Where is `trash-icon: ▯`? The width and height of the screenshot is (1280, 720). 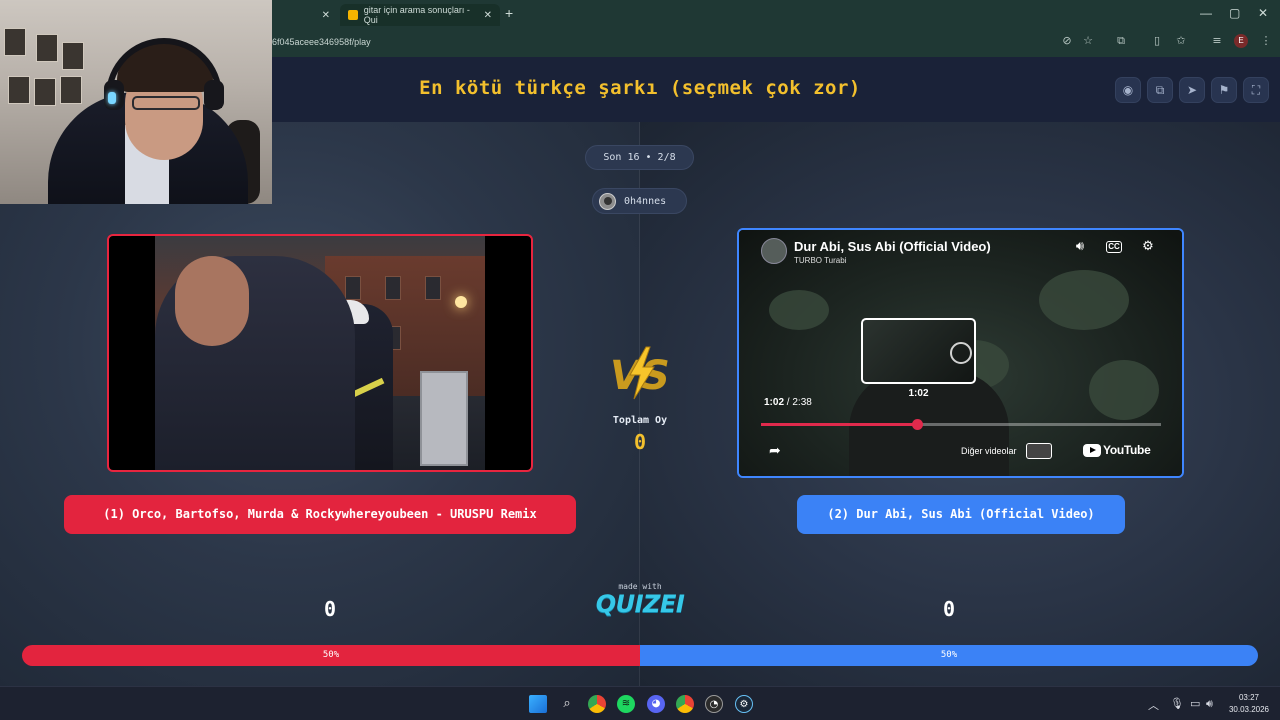
trash-icon: ▯ is located at coordinates (1157, 41).